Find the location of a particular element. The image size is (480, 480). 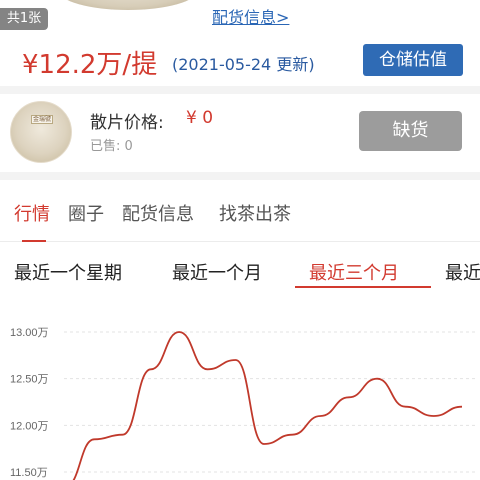

price-row: ¥12.2万/提 (2021-05-24 更新) 仓储估值 is located at coordinates (240, 61).